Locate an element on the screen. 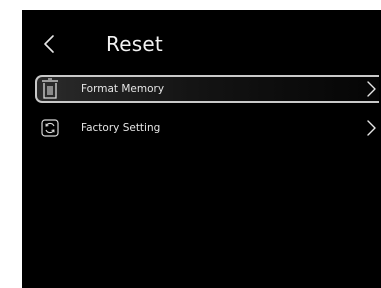  restore-icon is located at coordinates (50, 128).